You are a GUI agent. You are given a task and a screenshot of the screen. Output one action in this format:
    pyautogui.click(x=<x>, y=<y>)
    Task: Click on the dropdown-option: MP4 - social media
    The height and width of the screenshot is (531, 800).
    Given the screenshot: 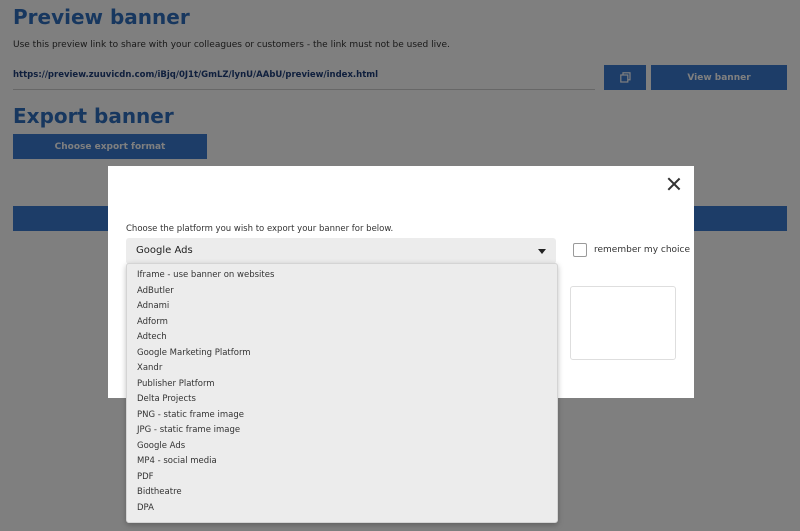 What is the action you would take?
    pyautogui.click(x=342, y=462)
    